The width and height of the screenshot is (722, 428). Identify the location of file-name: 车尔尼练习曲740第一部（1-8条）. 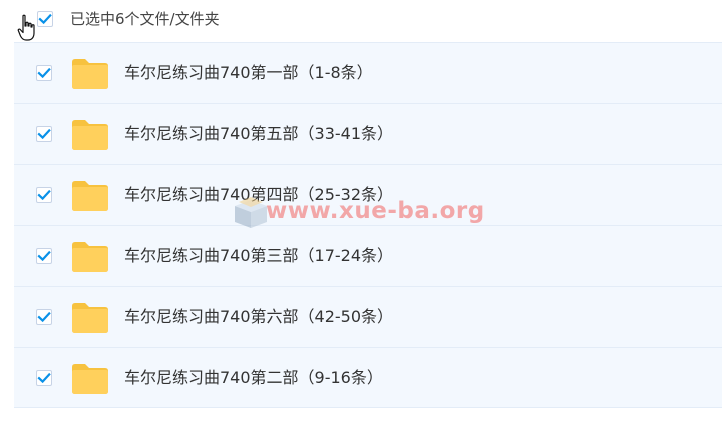
(248, 73).